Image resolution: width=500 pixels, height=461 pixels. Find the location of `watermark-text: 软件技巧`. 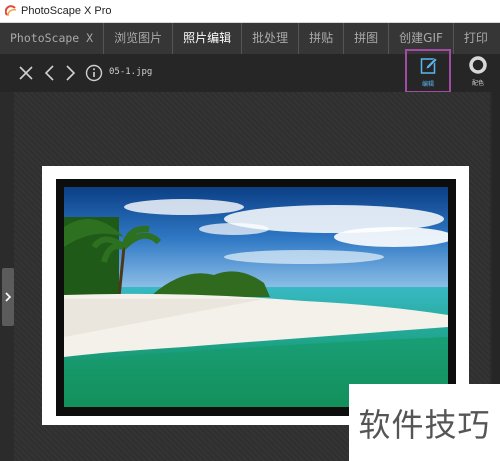

watermark-text: 软件技巧 is located at coordinates (424, 424).